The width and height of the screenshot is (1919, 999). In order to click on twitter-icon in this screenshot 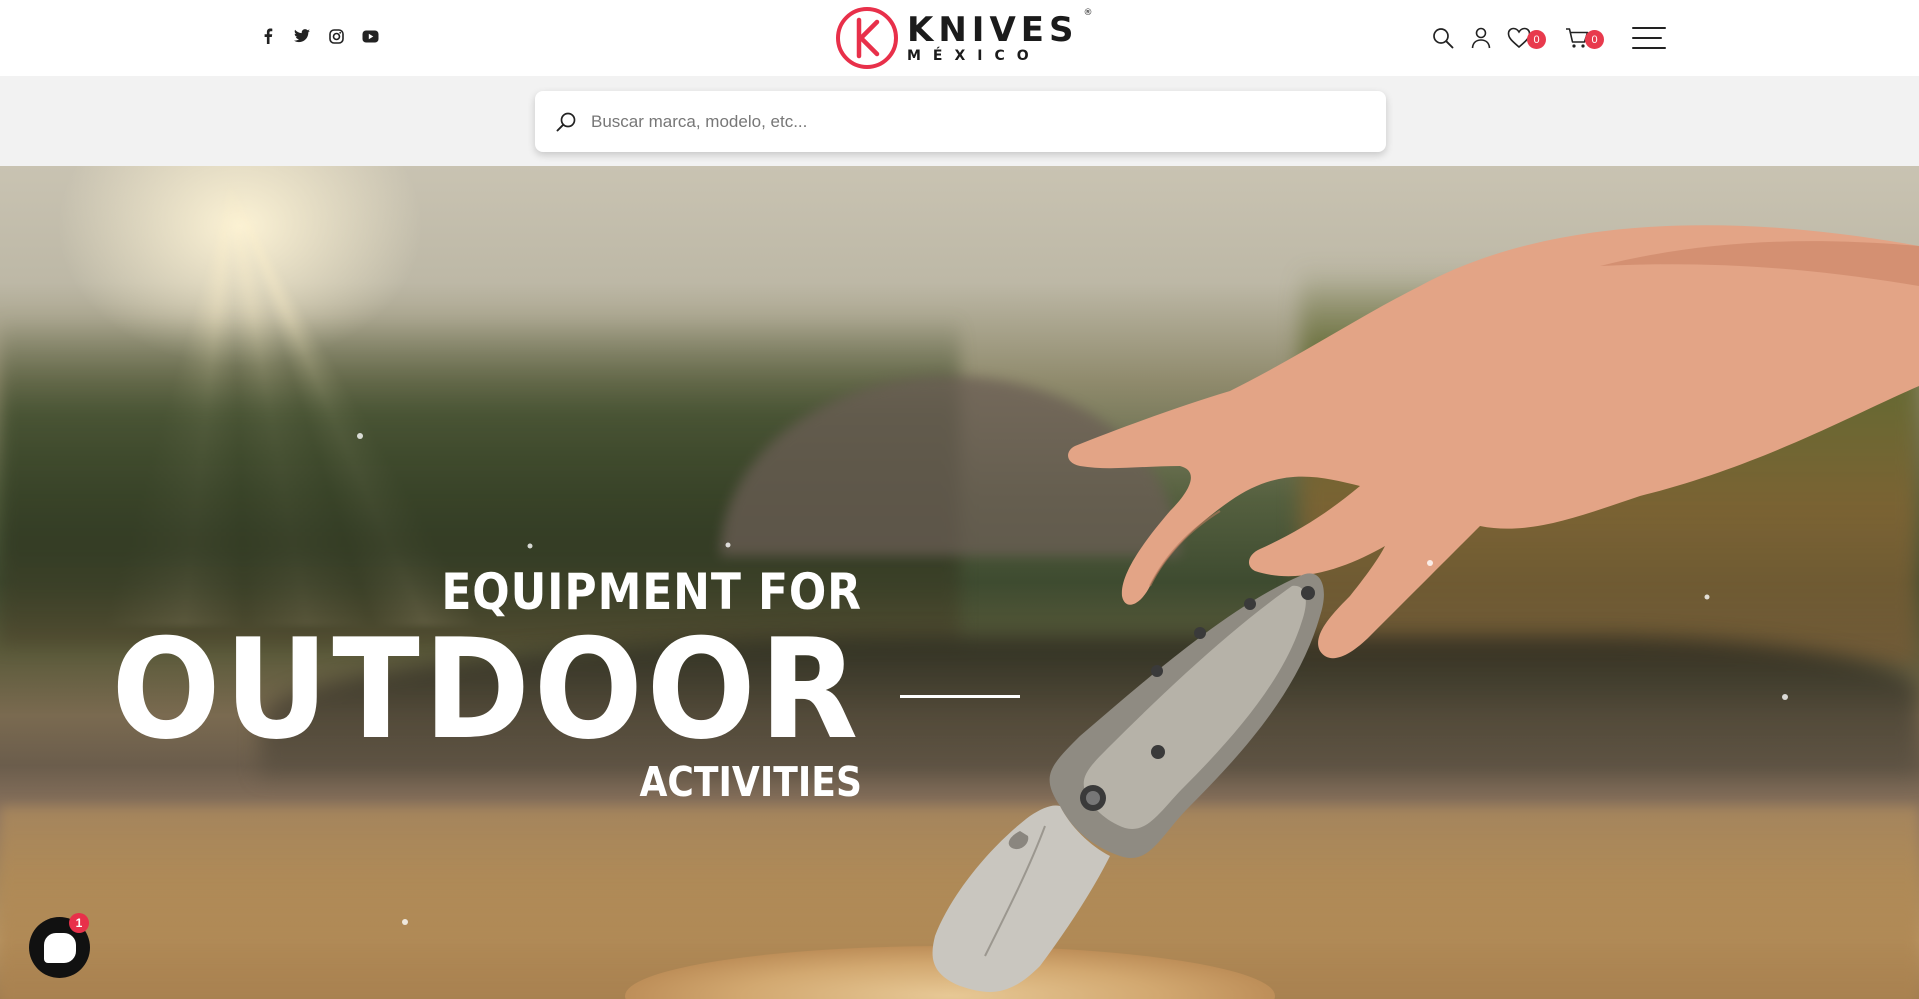, I will do `click(302, 36)`.